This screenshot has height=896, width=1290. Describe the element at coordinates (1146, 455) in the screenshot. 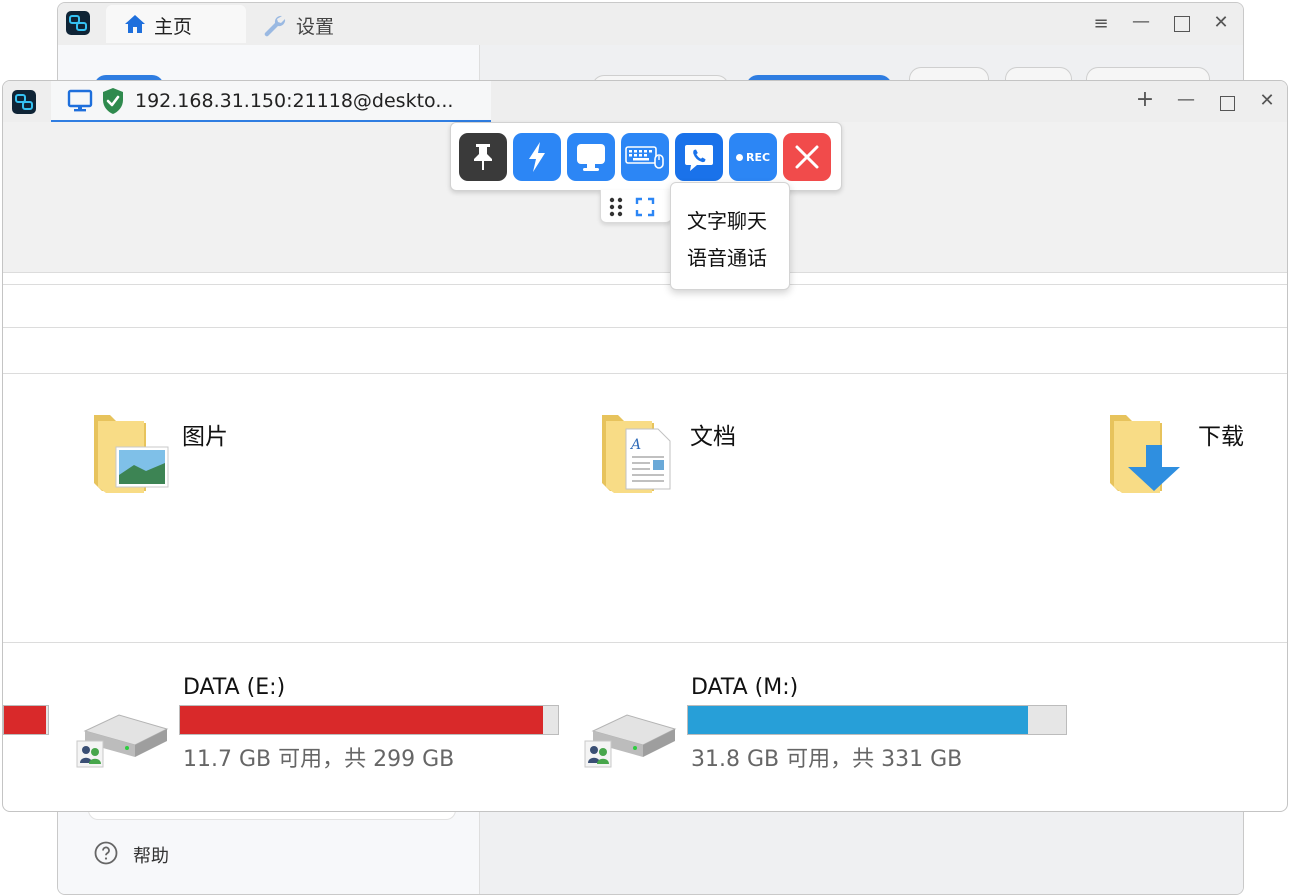

I see `downloads-folder-icon` at that location.